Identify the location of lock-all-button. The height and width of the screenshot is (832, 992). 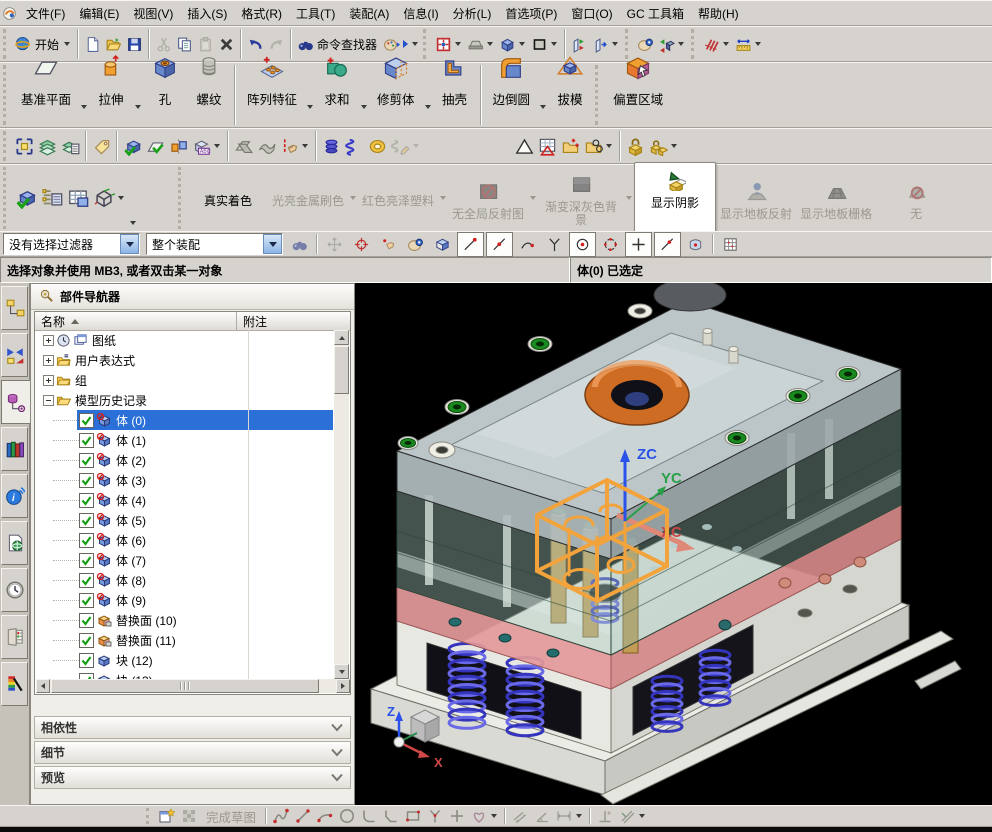
(664, 146).